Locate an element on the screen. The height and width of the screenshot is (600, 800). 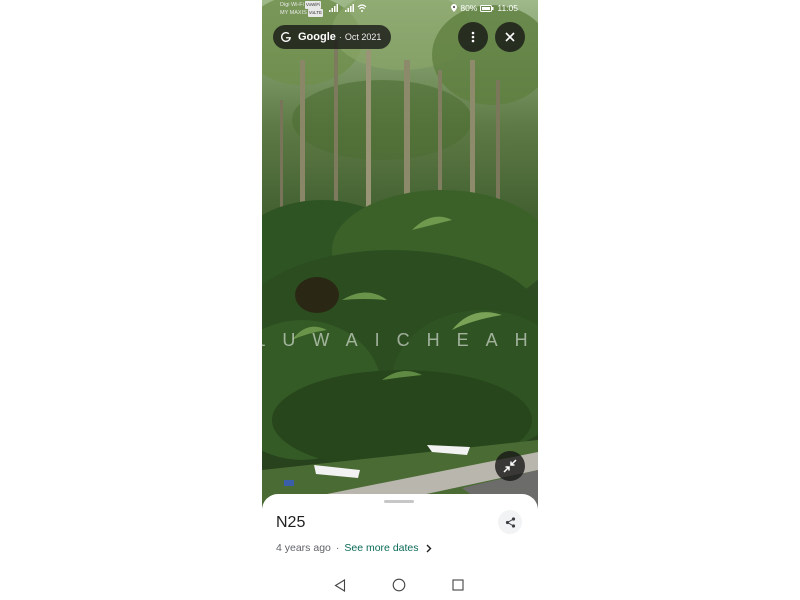
google-logo-icon is located at coordinates (286, 37).